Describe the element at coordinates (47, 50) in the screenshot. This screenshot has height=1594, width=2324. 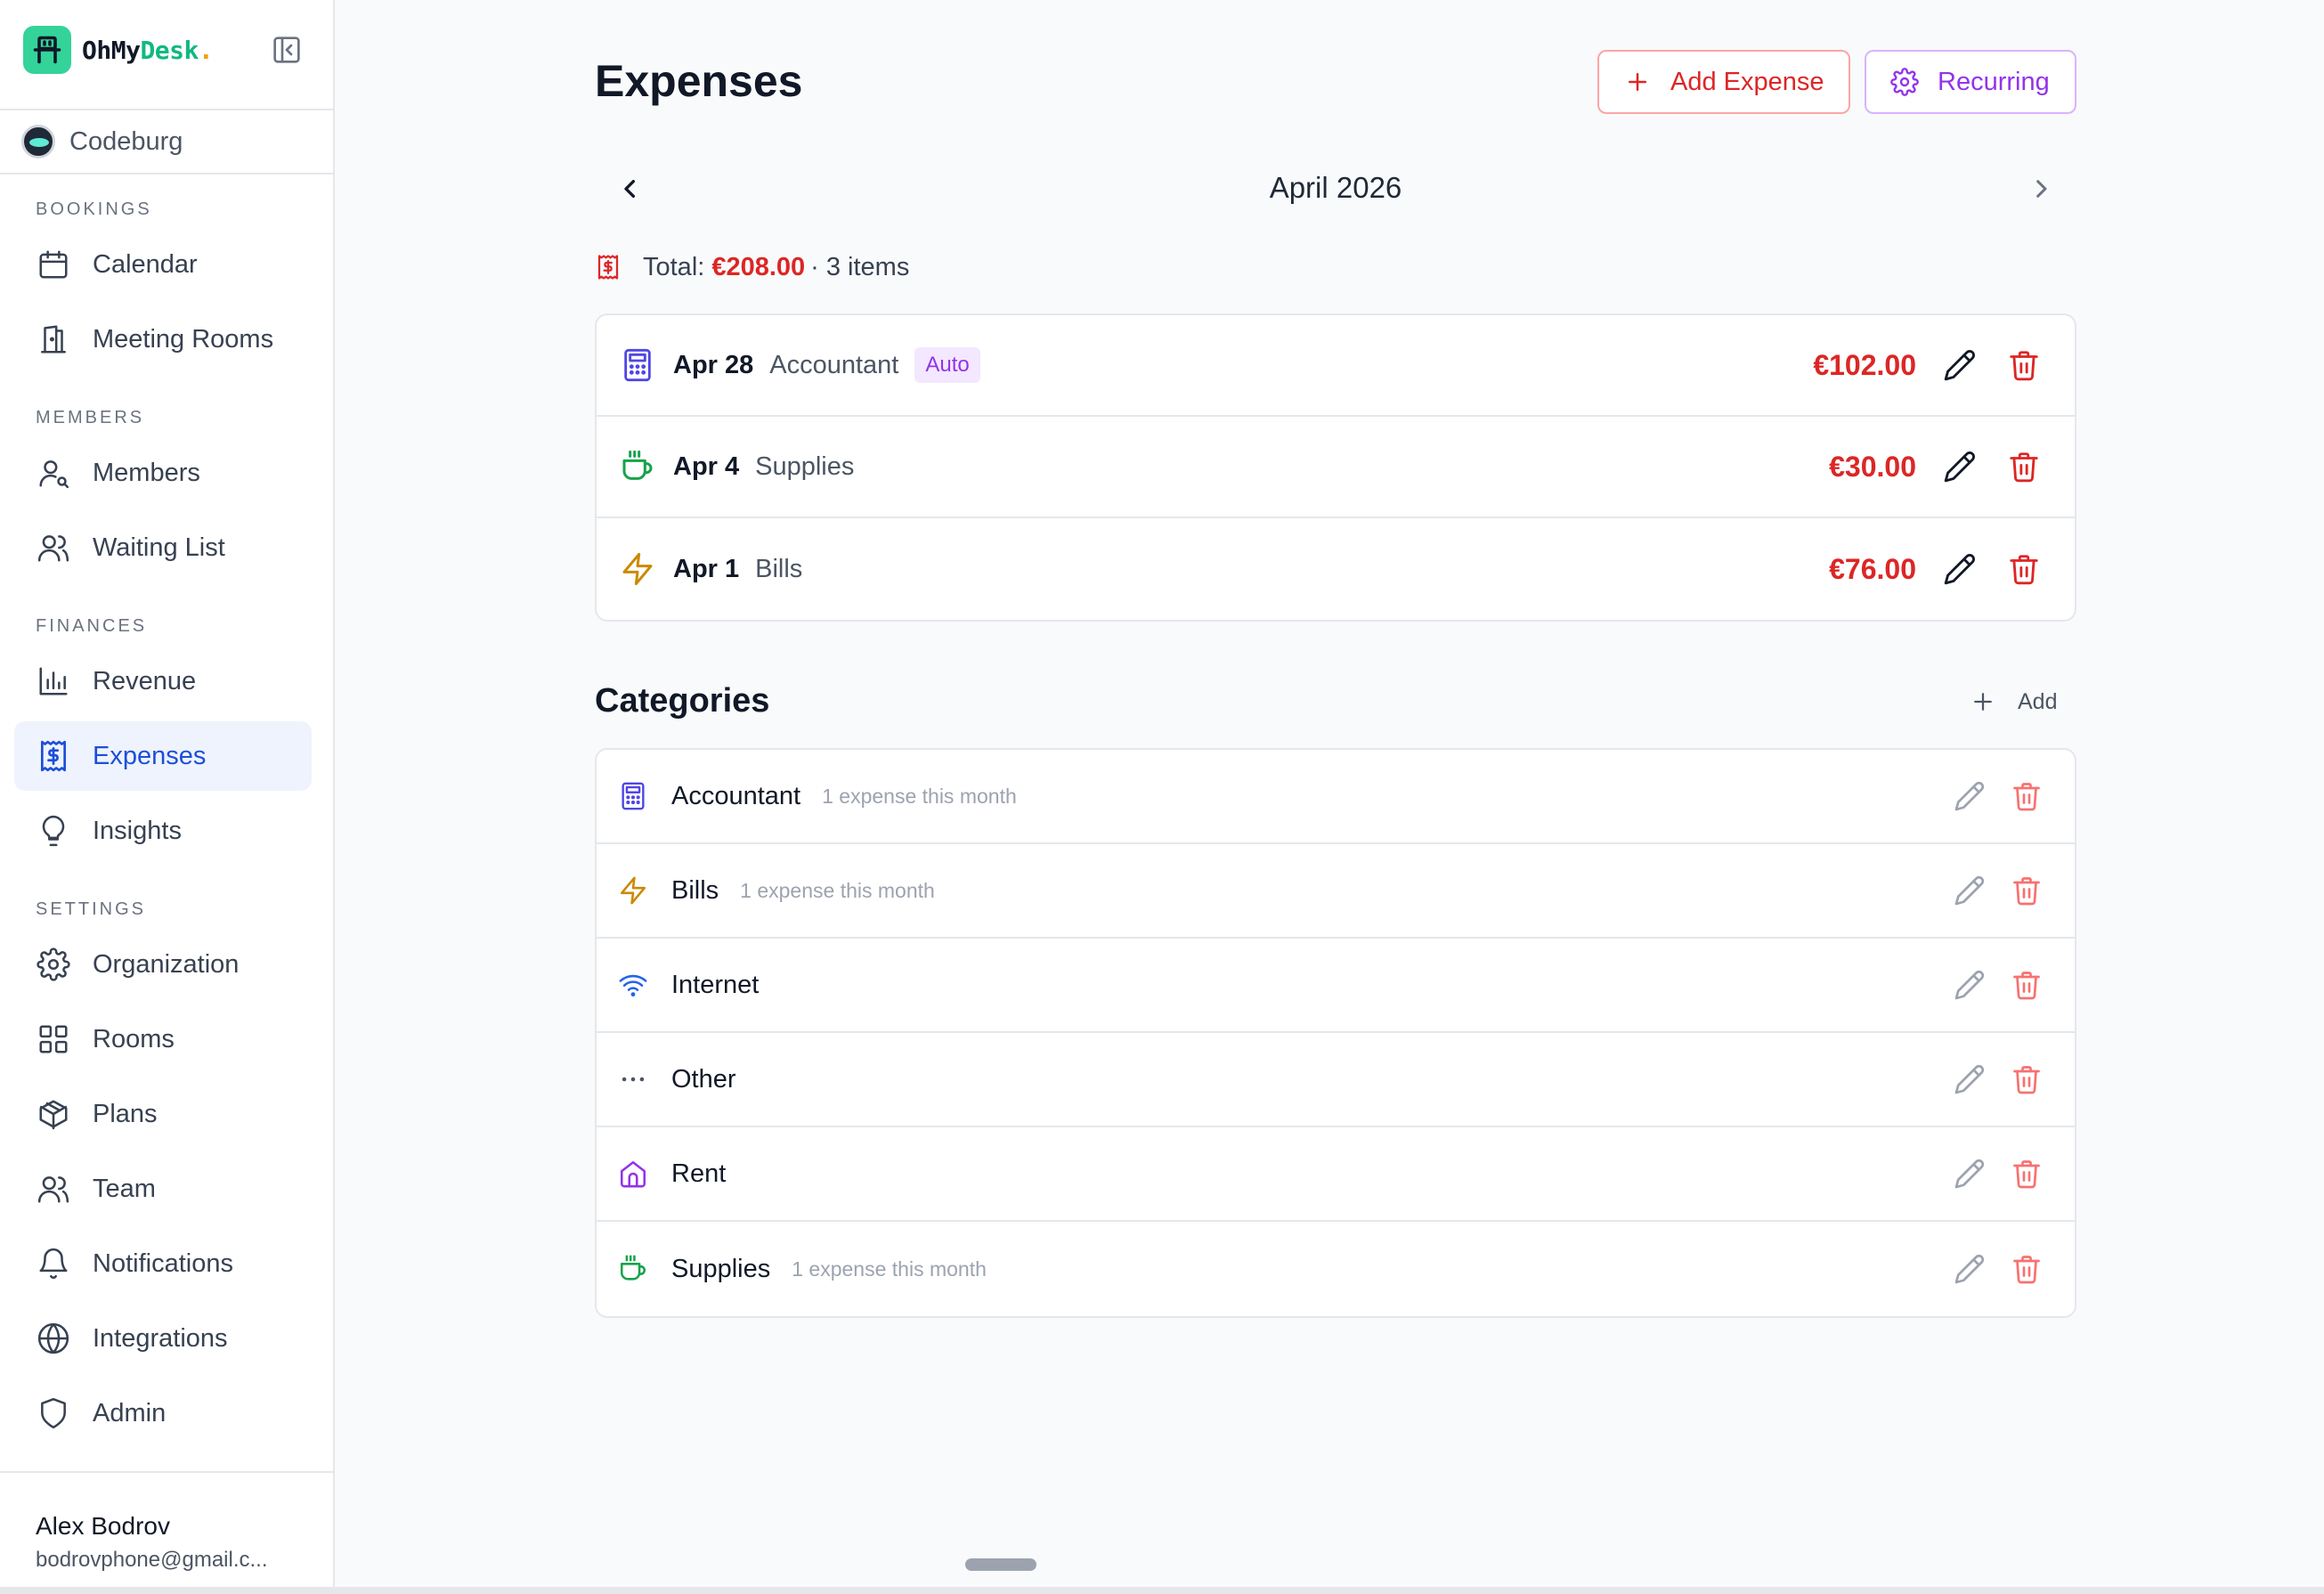
I see `desk-logo-icon` at that location.